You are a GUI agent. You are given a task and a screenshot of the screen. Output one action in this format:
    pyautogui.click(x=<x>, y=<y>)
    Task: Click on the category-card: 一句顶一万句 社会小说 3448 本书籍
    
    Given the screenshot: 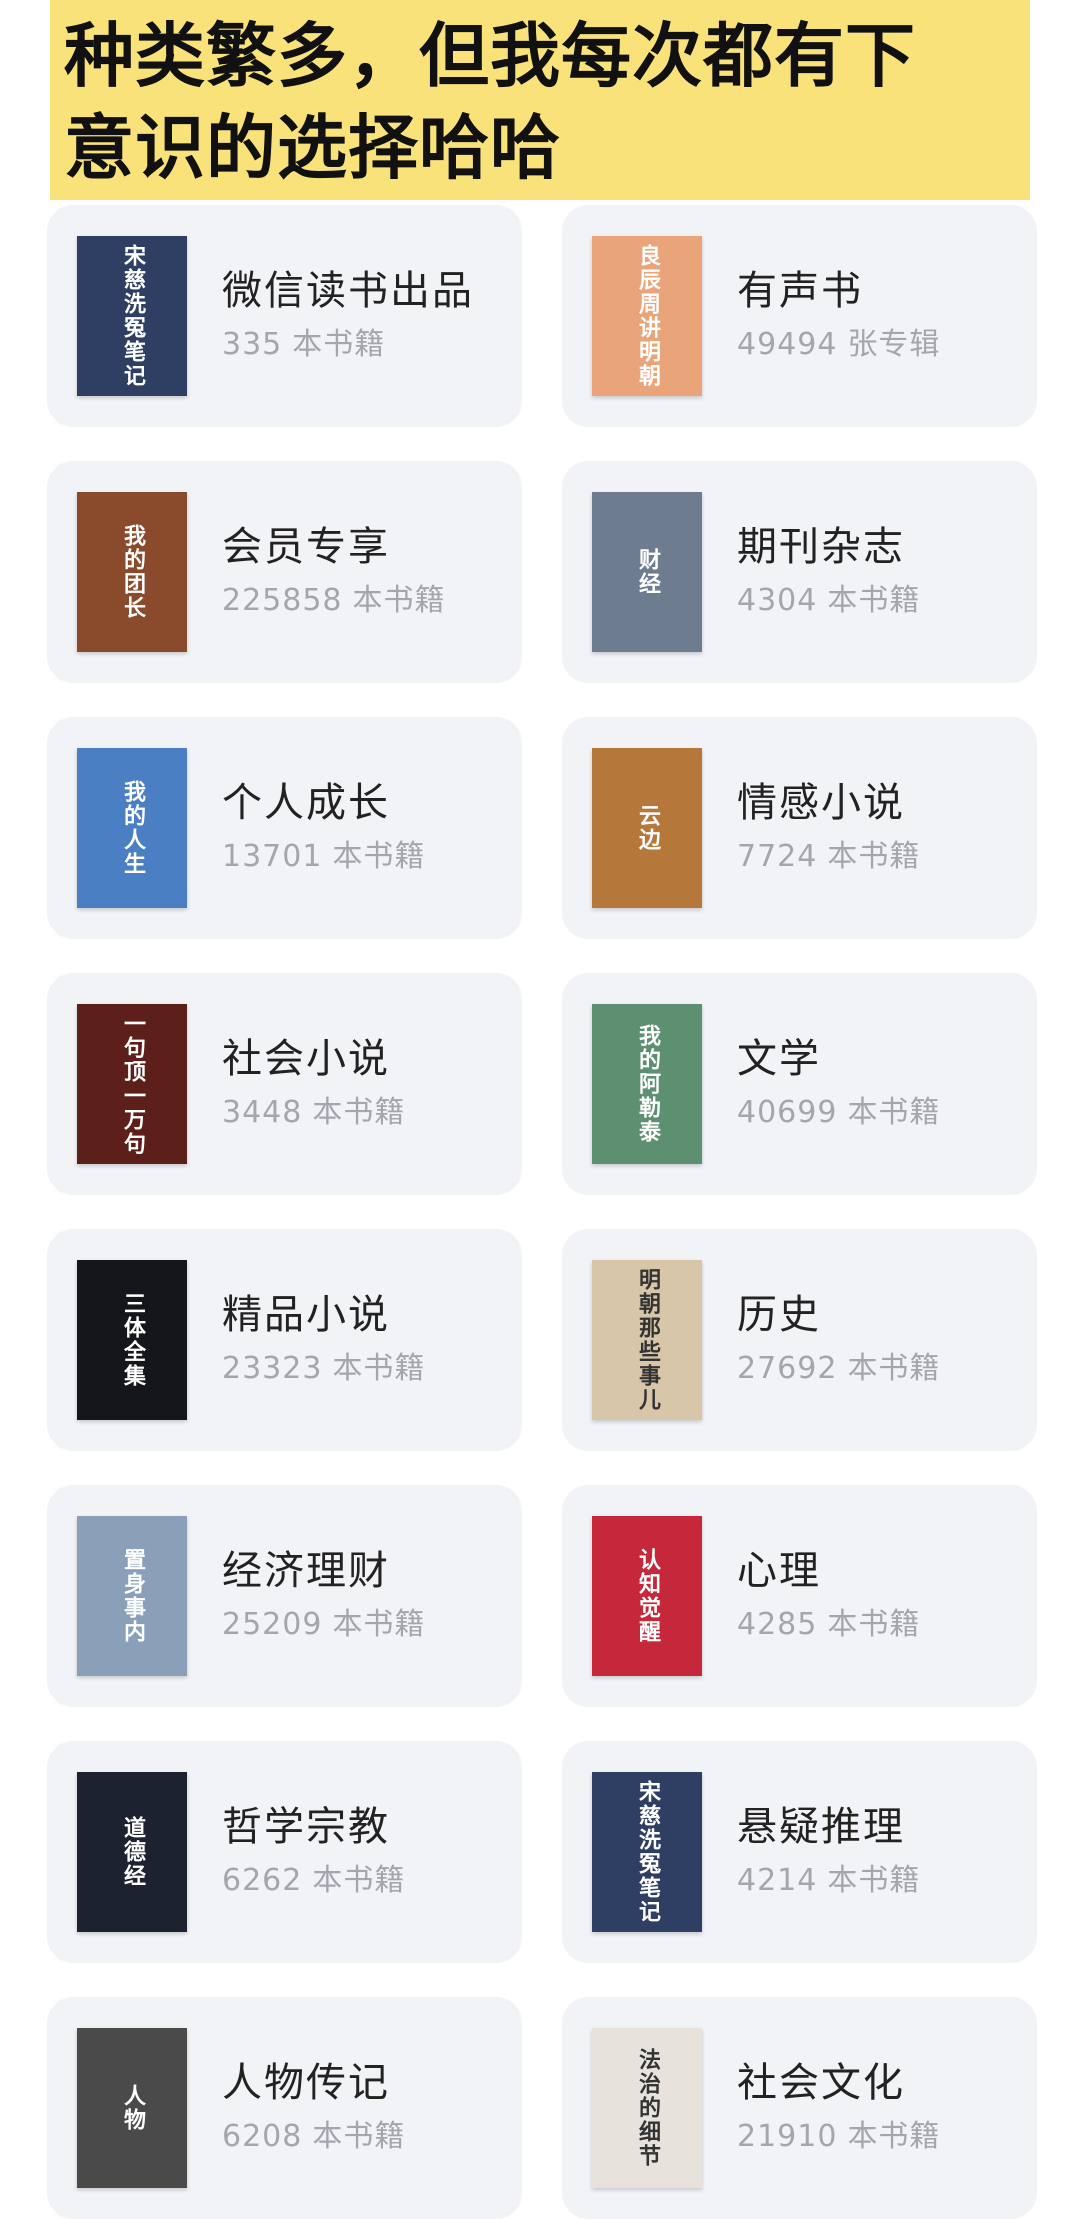 What is the action you would take?
    pyautogui.click(x=284, y=1084)
    